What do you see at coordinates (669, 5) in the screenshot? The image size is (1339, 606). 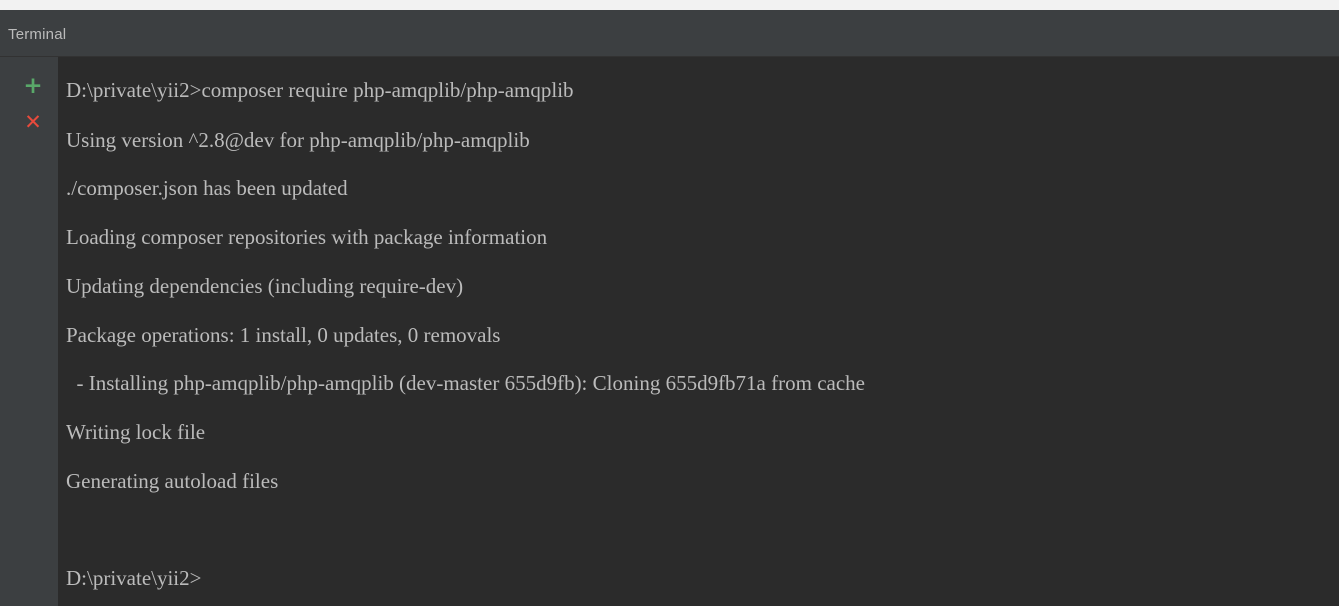 I see `window-top-strip` at bounding box center [669, 5].